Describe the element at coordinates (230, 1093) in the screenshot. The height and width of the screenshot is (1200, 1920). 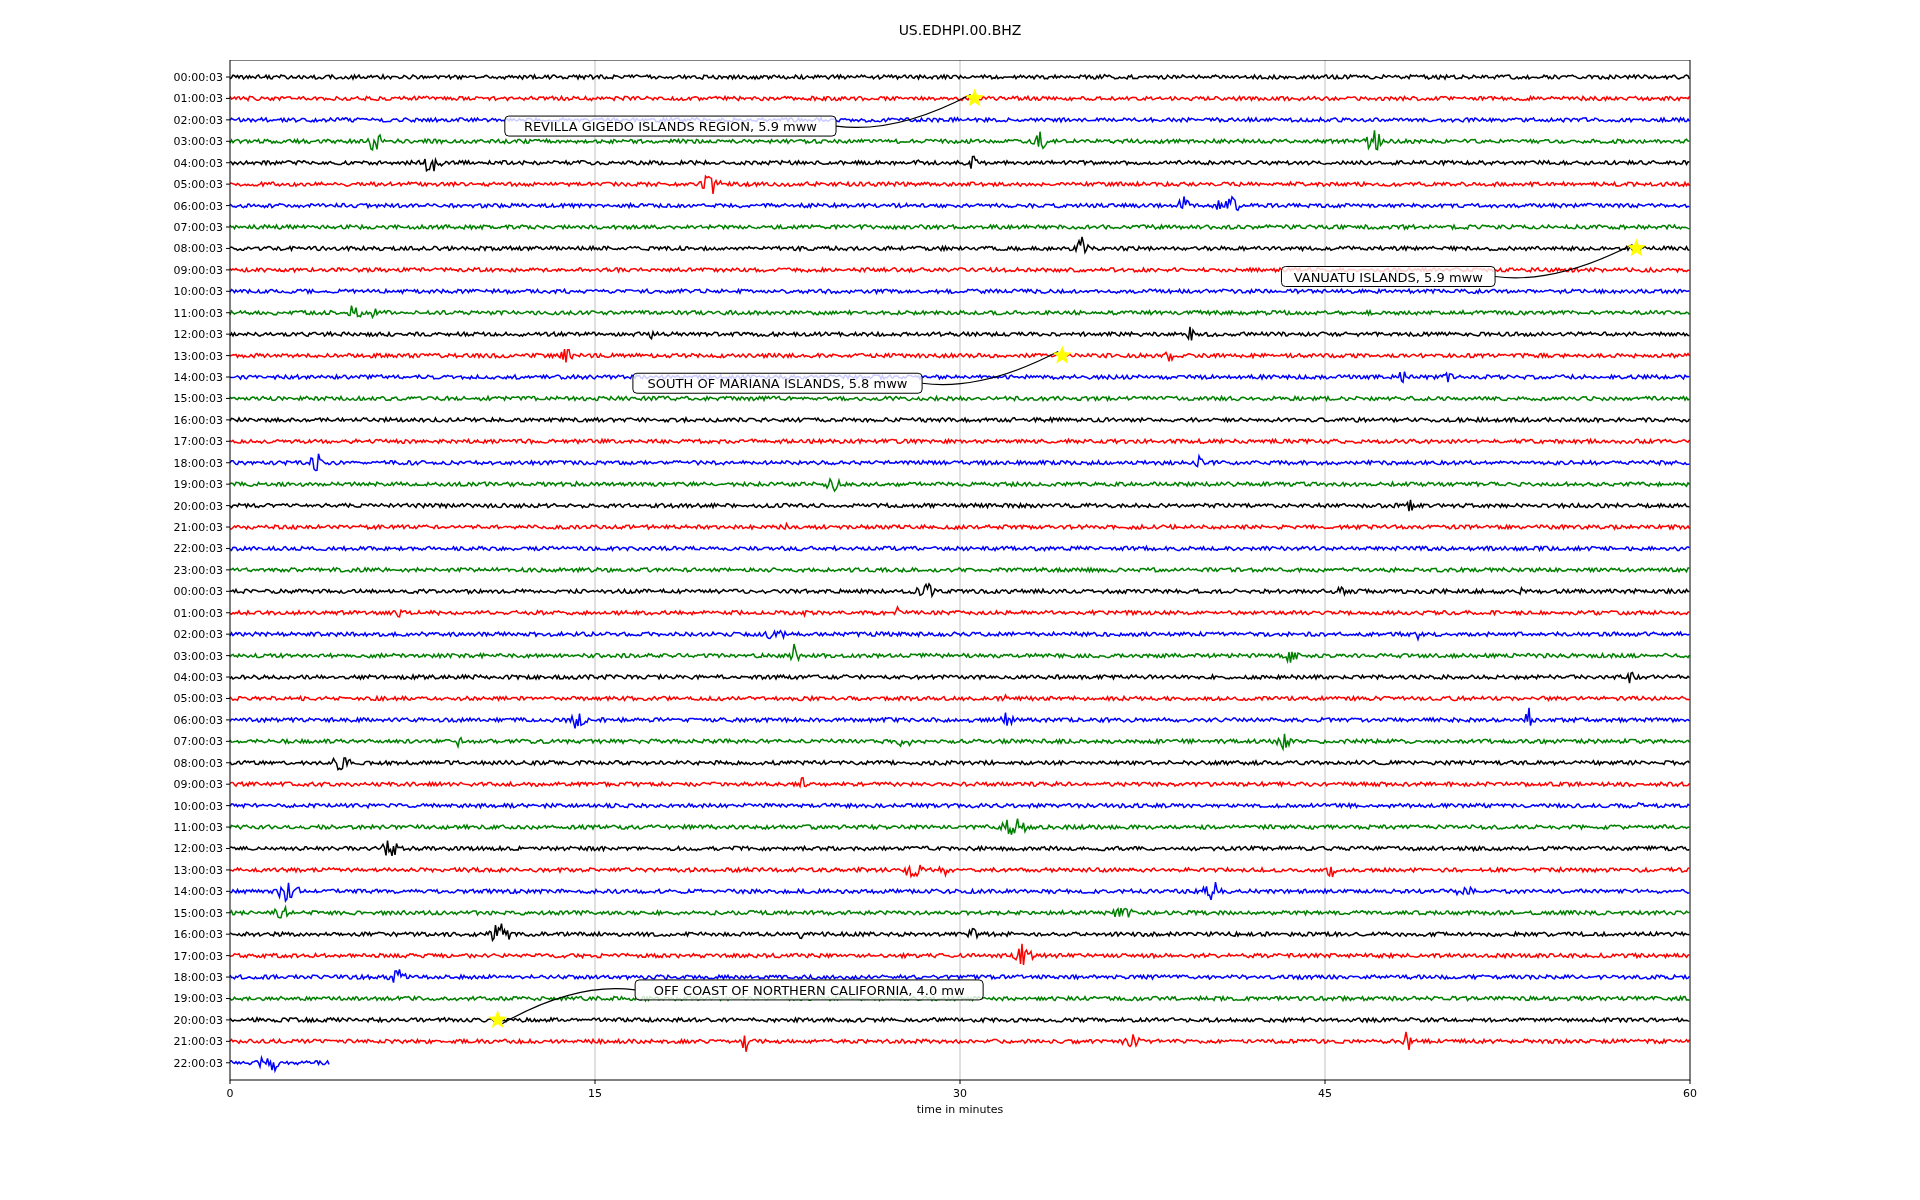
I see `tick-label: 0` at that location.